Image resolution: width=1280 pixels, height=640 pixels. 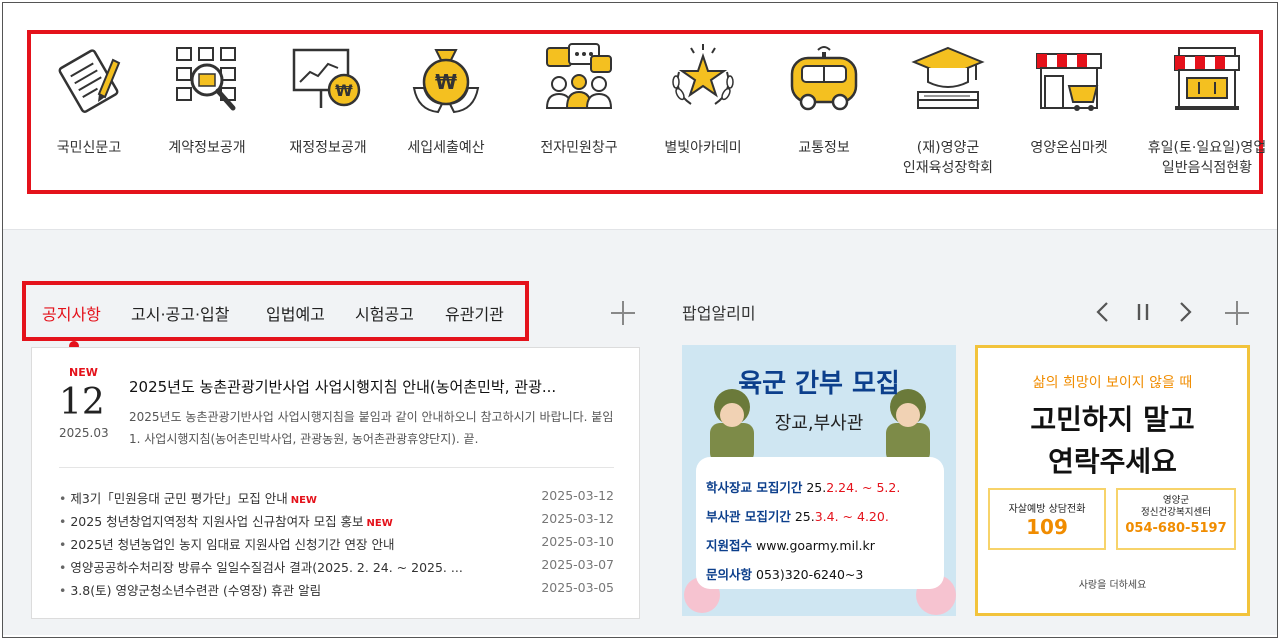 What do you see at coordinates (446, 148) in the screenshot?
I see `quick-item-label: 세입세출예산` at bounding box center [446, 148].